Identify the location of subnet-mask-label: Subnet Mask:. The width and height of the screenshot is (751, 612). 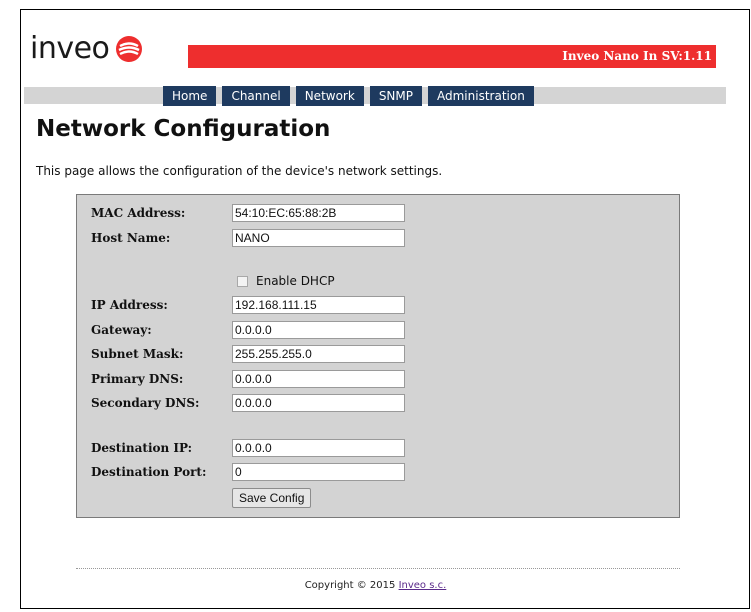
(137, 354).